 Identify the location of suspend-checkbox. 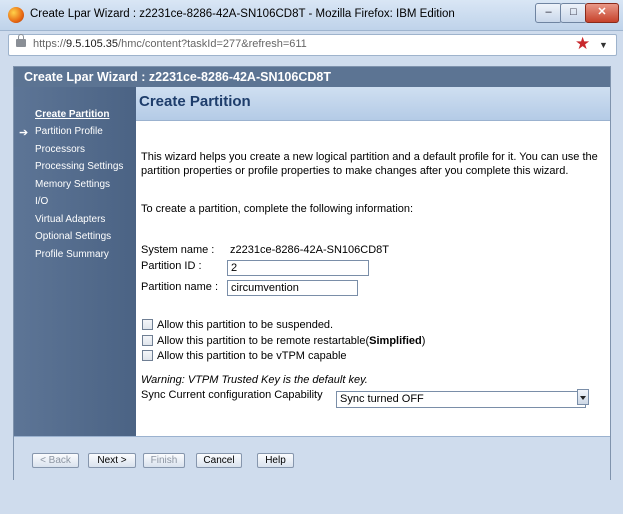
(147, 324).